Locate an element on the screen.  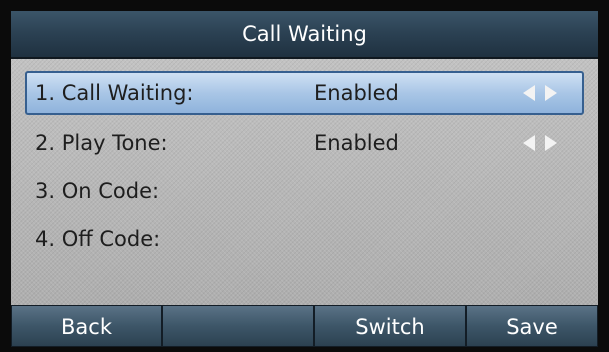
setting-label: 1. Call Waiting: is located at coordinates (114, 93).